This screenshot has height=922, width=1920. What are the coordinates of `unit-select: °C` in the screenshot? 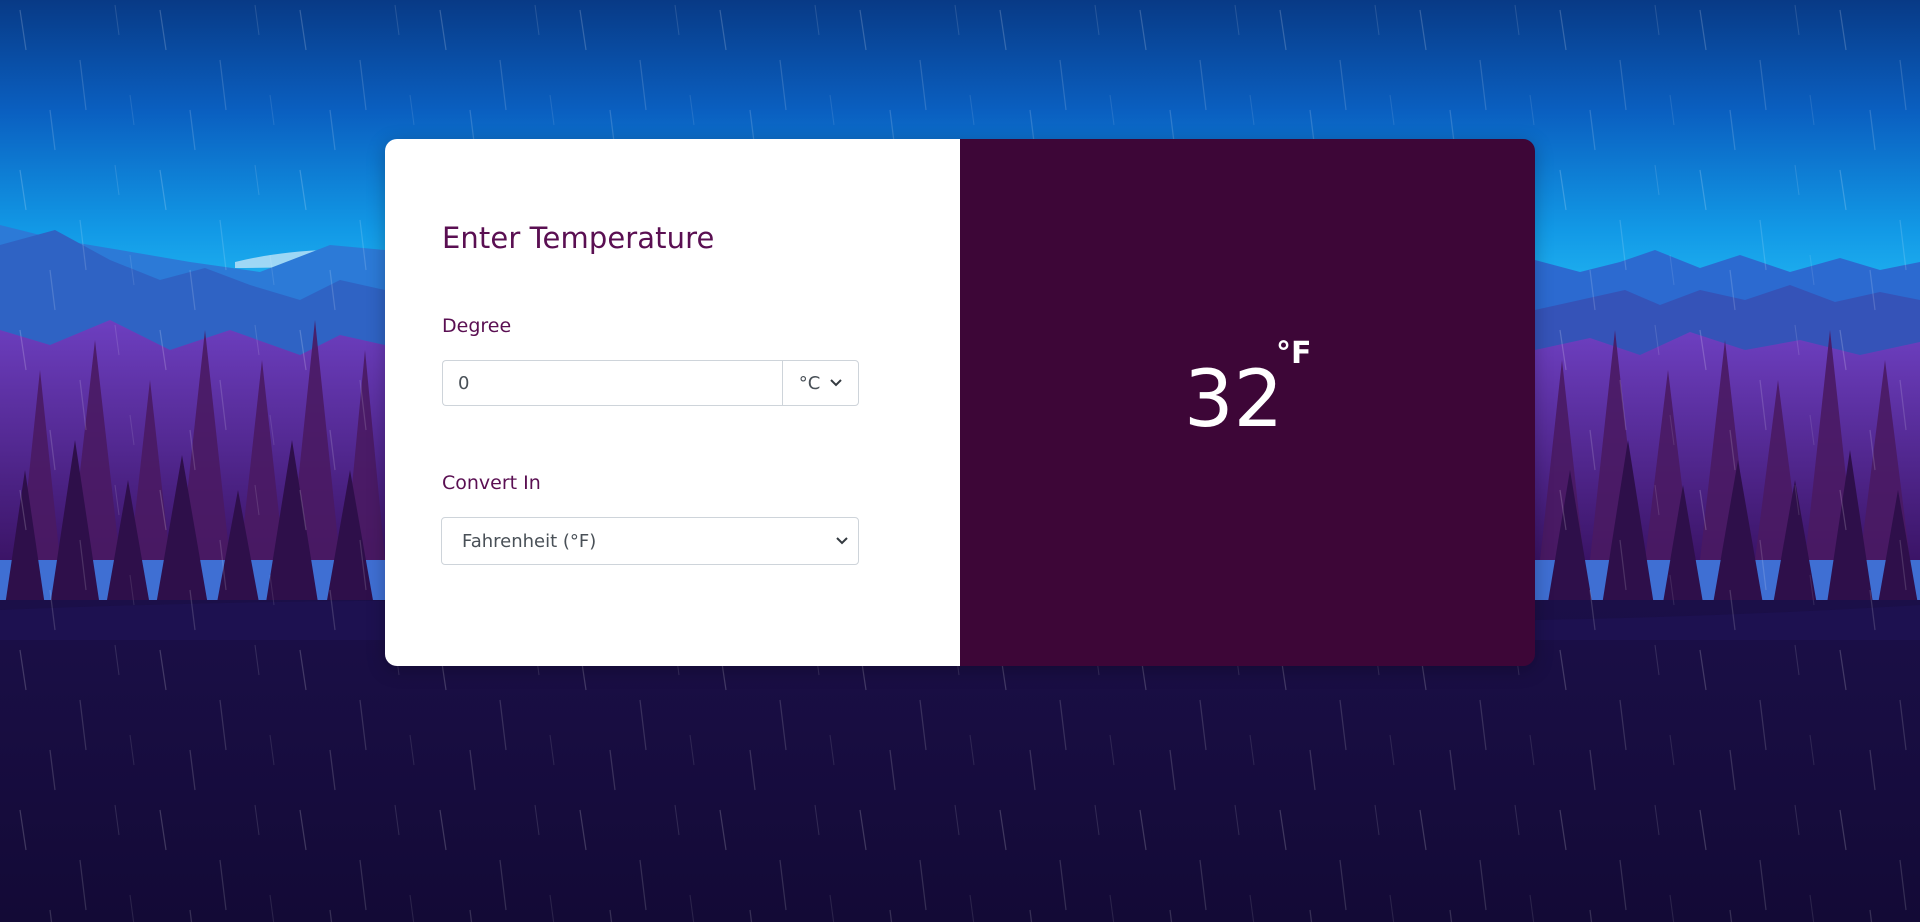 It's located at (820, 383).